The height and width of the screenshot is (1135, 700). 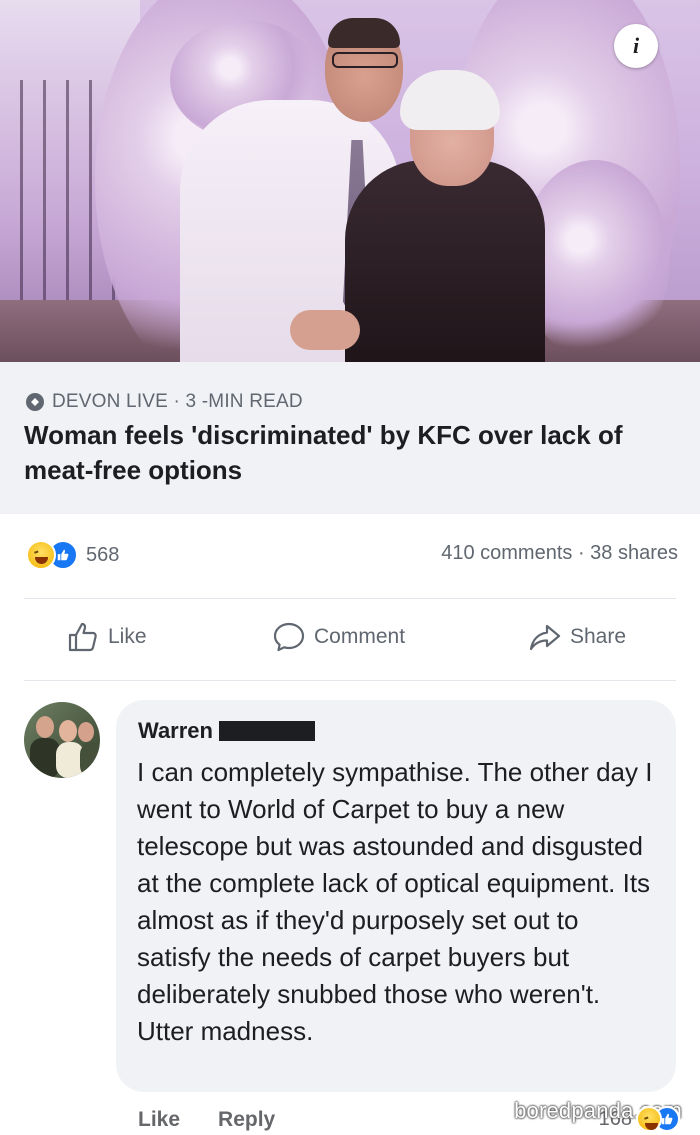 I want to click on comment-icon, so click(x=289, y=637).